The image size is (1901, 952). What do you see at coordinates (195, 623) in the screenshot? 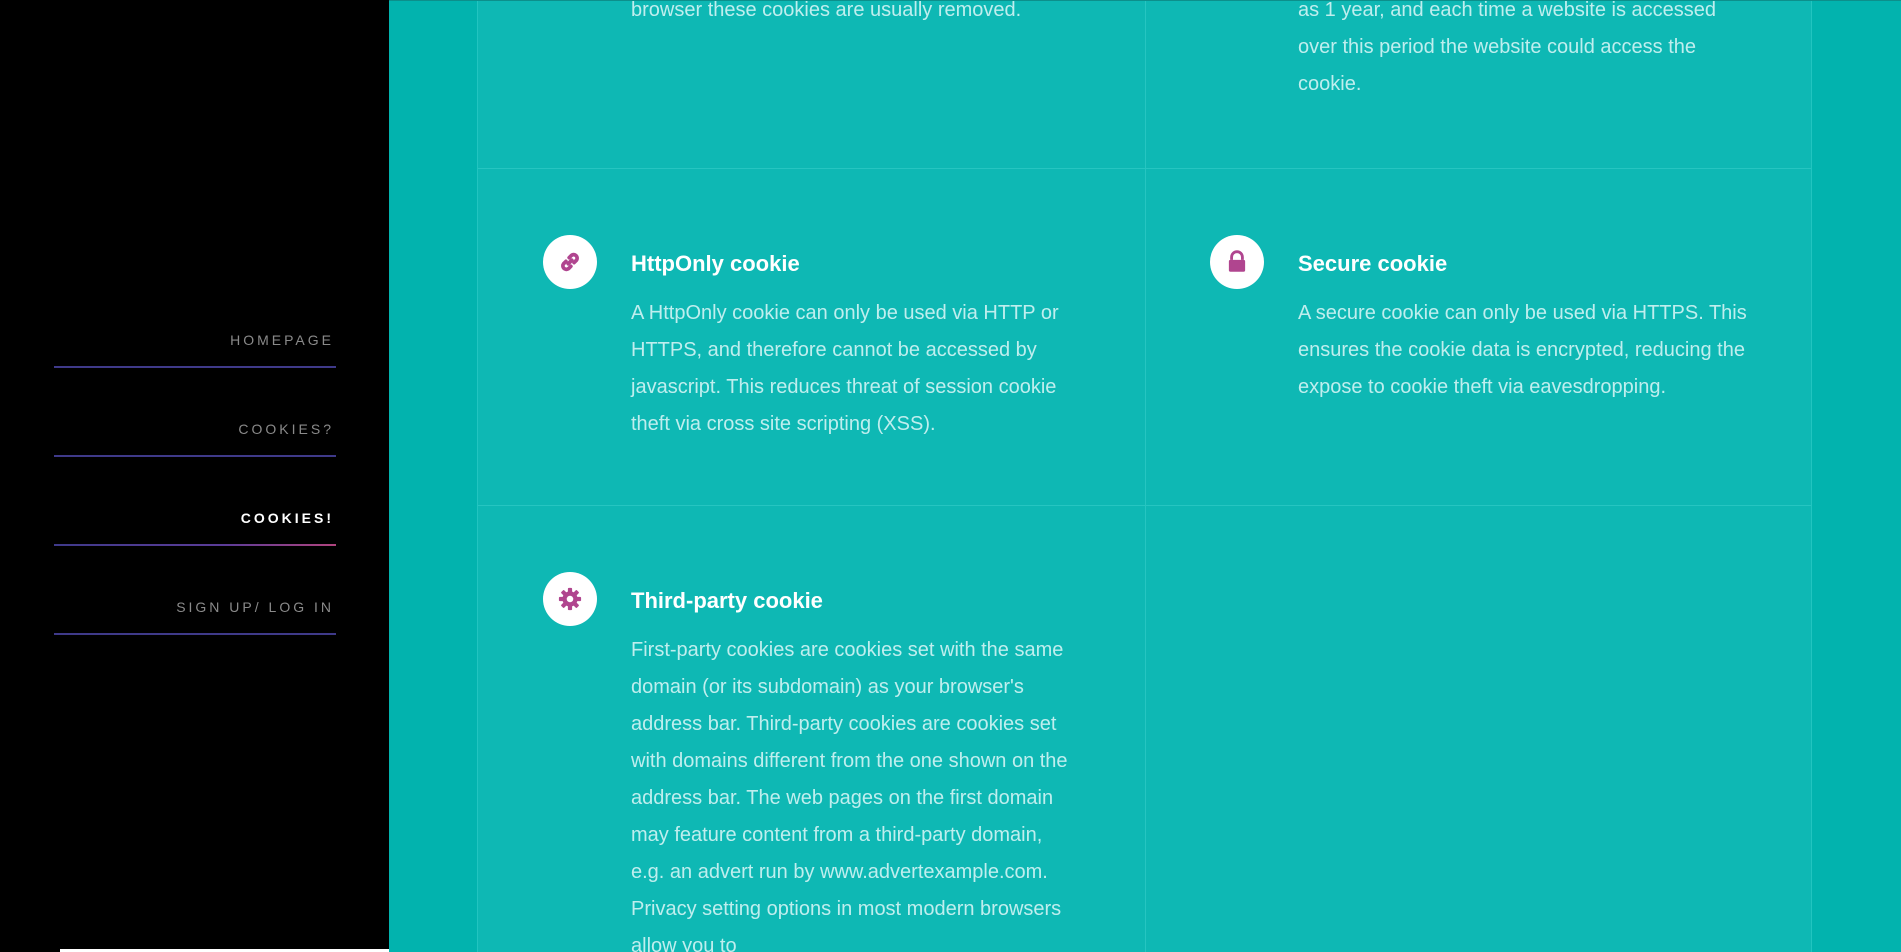
I see `nav-item-sign-up-log-in: SIGN UP/ LOG IN` at bounding box center [195, 623].